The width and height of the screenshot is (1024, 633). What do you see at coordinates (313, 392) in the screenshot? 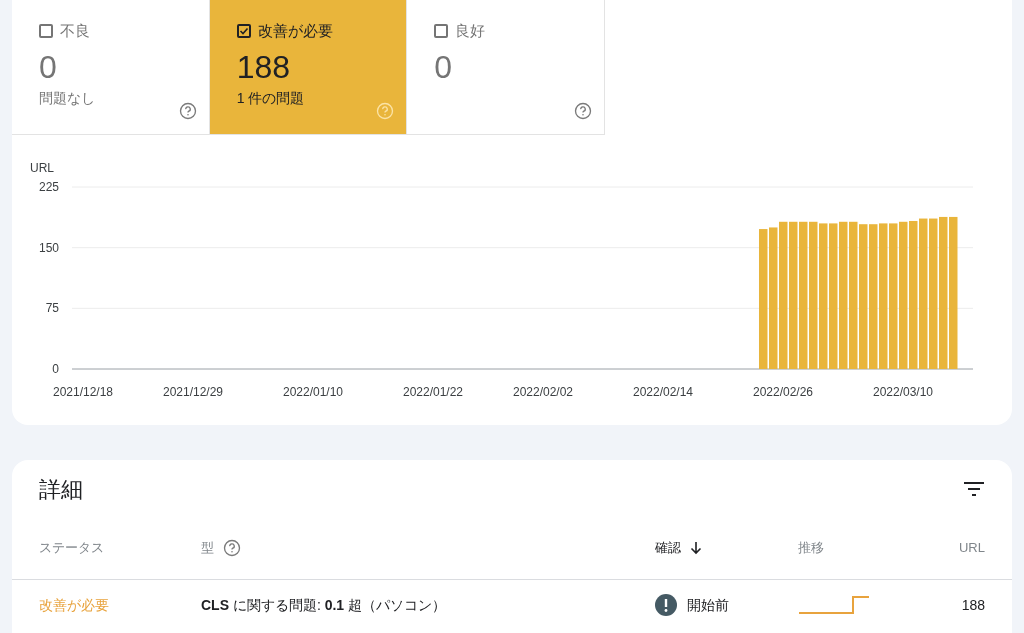
I see `tick-label: 2022/01/10` at bounding box center [313, 392].